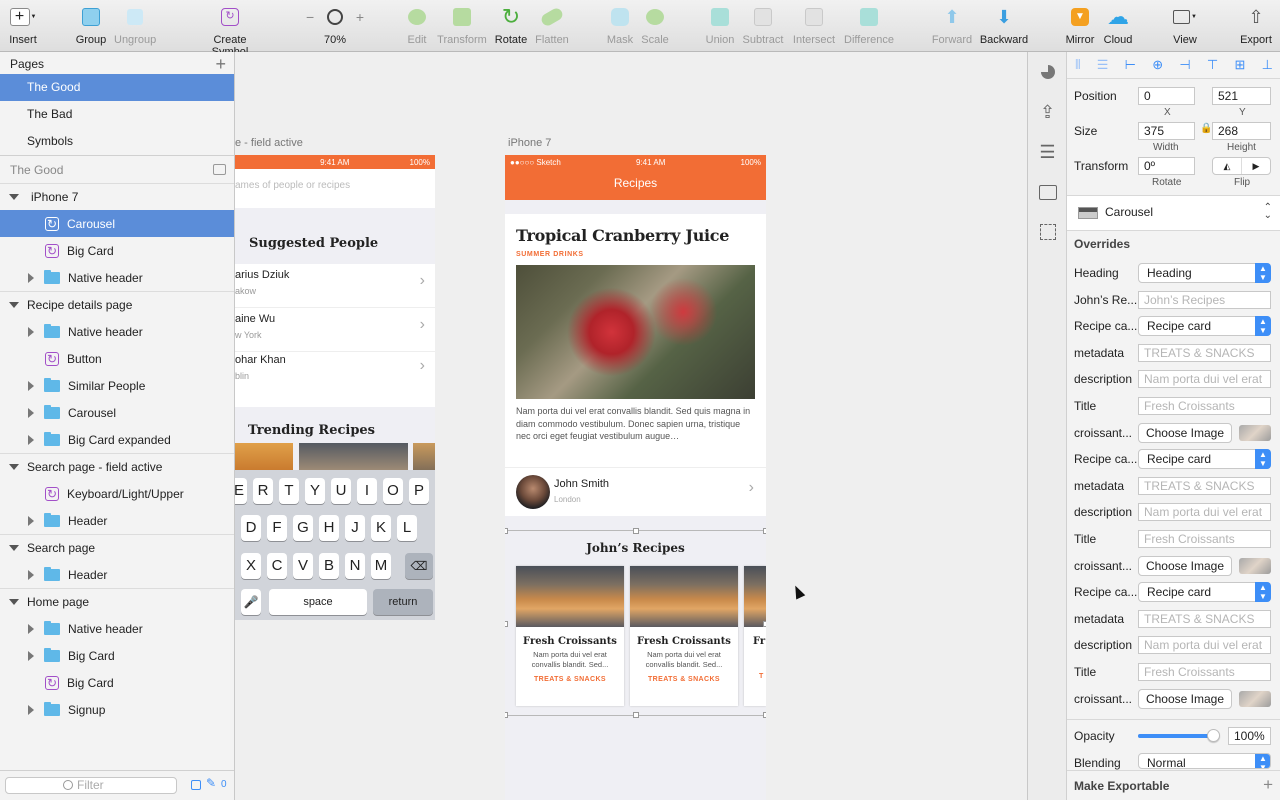 This screenshot has width=1280, height=800. What do you see at coordinates (1212, 65) in the screenshot?
I see `align-top-icon: ⊤` at bounding box center [1212, 65].